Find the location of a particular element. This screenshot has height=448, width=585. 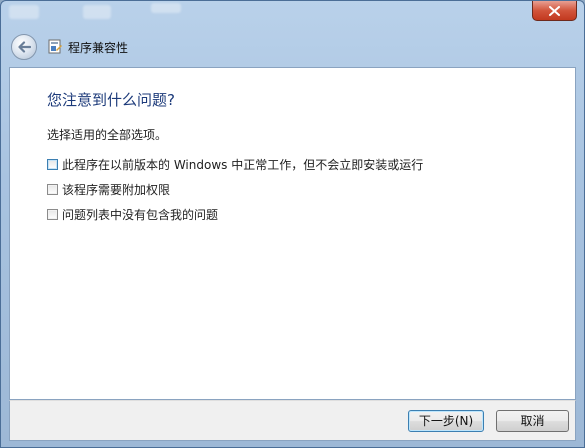

option-problem-not-listed: 问题列表中没有包含我的问题 is located at coordinates (235, 214).